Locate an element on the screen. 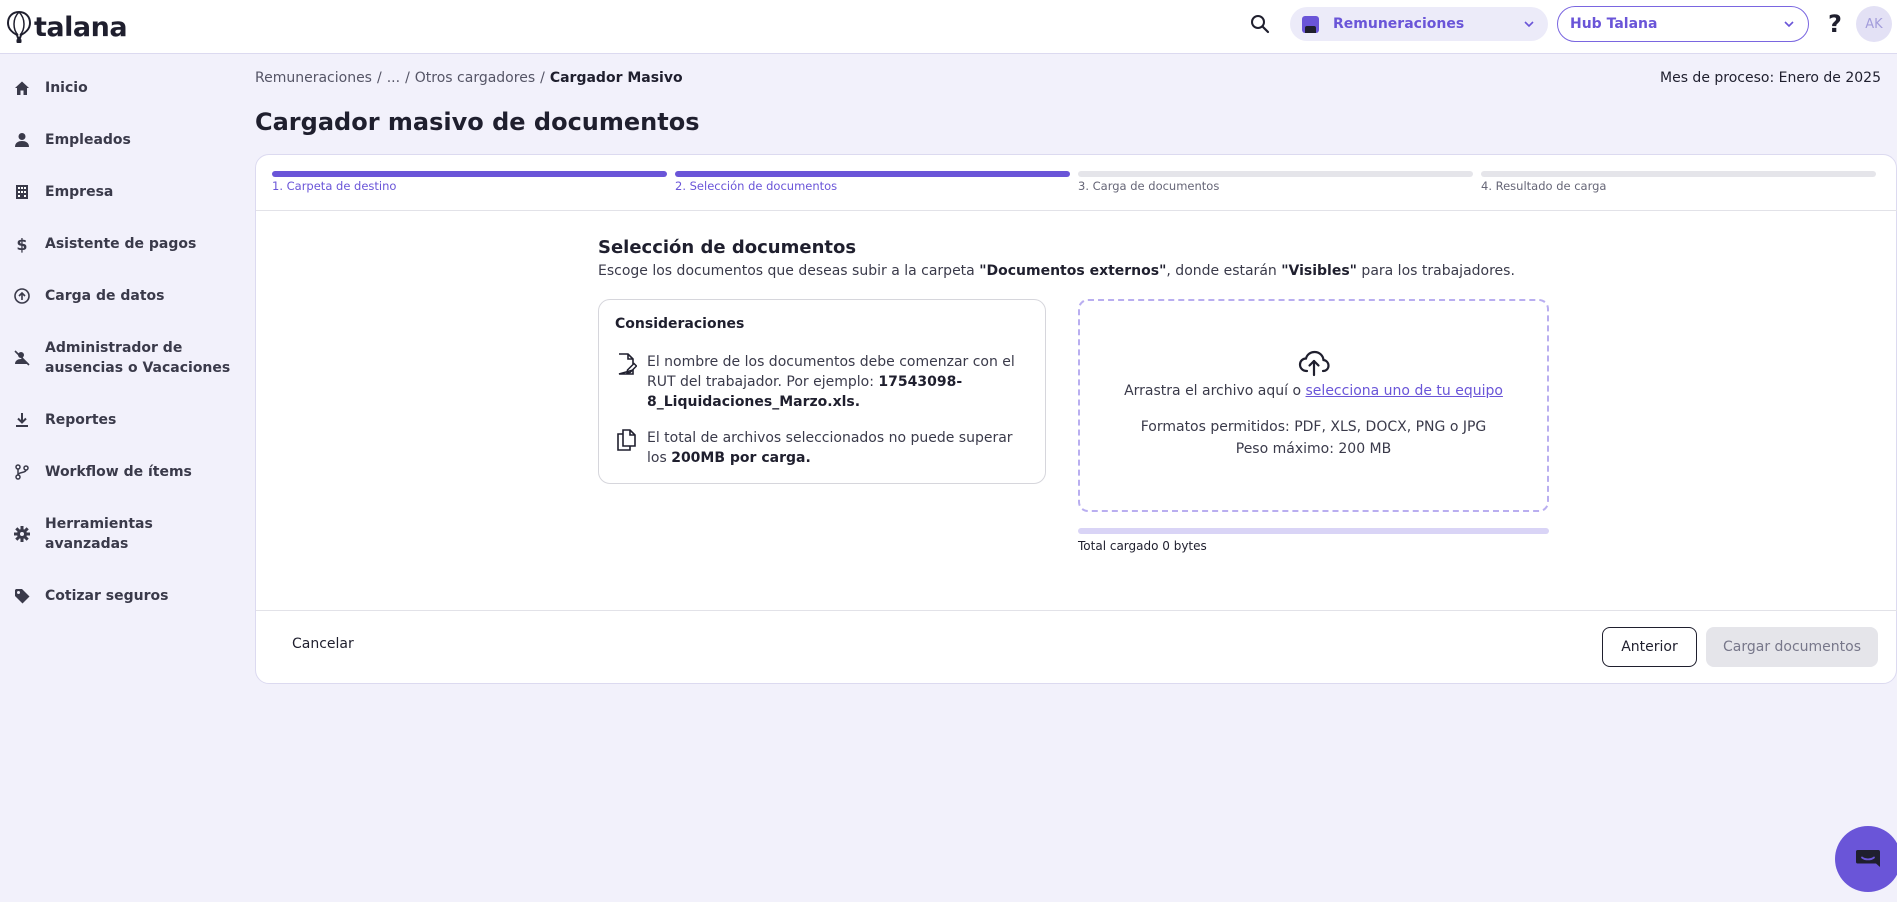 This screenshot has height=902, width=1897. search-icon is located at coordinates (1260, 24).